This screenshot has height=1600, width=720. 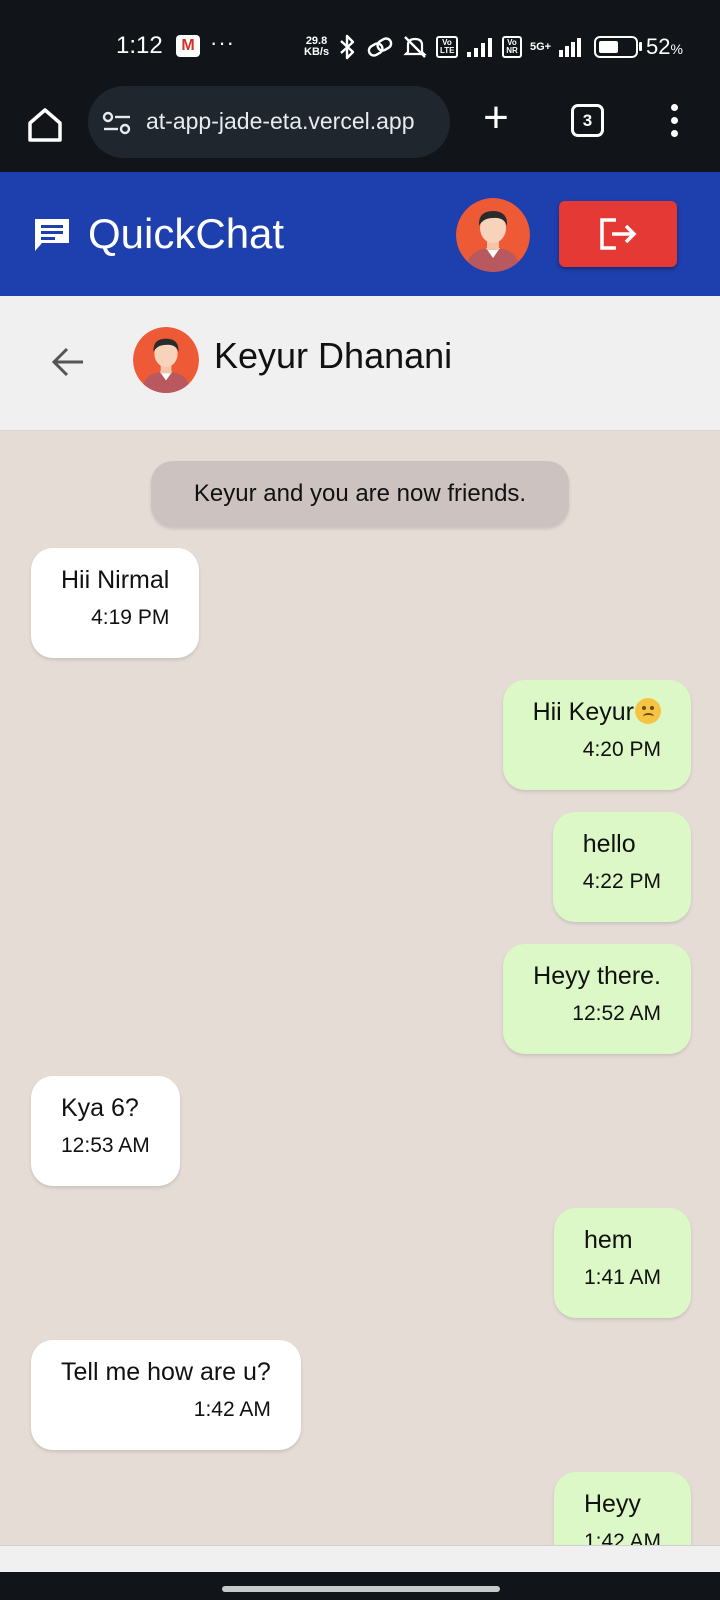 I want to click on status-time: 1:12, so click(x=139, y=45).